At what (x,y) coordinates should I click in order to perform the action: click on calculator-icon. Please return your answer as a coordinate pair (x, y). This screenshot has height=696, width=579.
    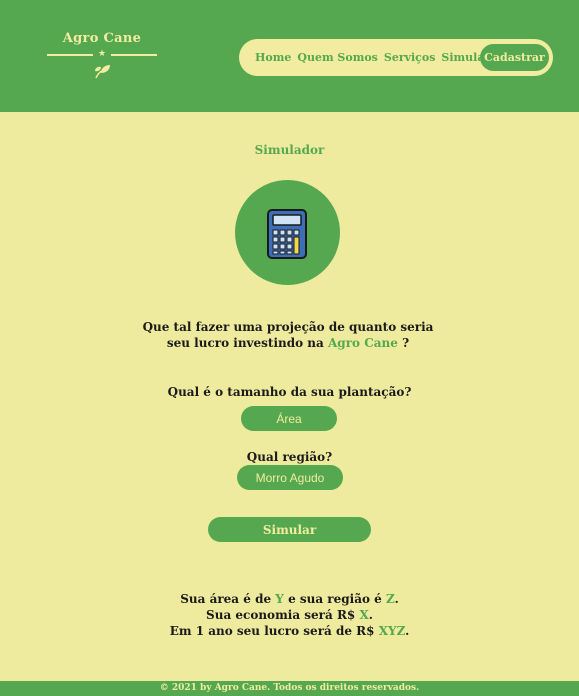
    Looking at the image, I should click on (287, 234).